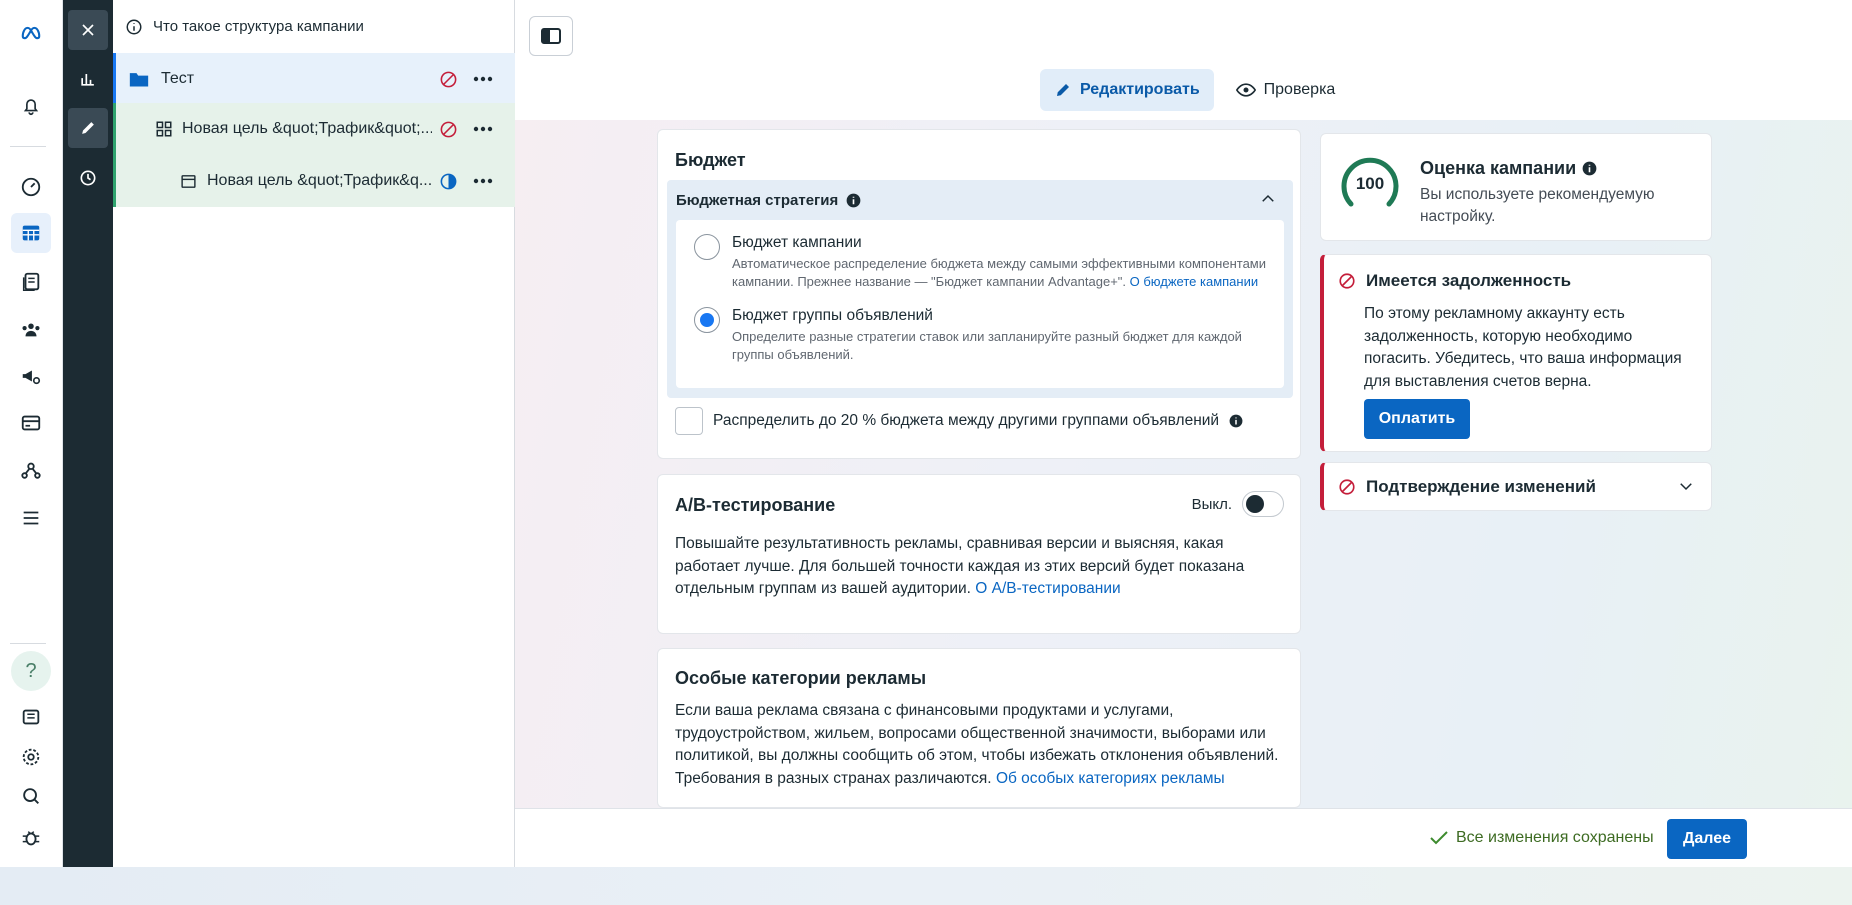 The image size is (1852, 905). What do you see at coordinates (31, 376) in the screenshot?
I see `campaign-settings-megaphone-icon` at bounding box center [31, 376].